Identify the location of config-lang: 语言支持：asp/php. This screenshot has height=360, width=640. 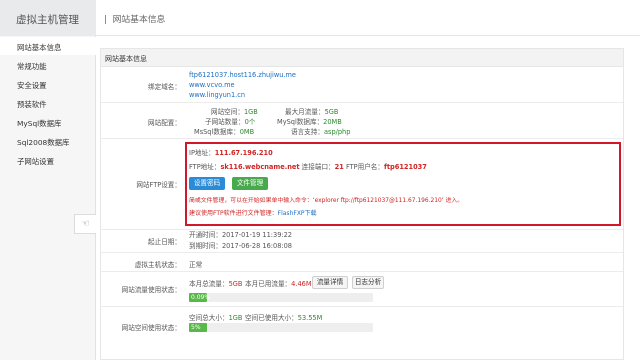
(321, 132).